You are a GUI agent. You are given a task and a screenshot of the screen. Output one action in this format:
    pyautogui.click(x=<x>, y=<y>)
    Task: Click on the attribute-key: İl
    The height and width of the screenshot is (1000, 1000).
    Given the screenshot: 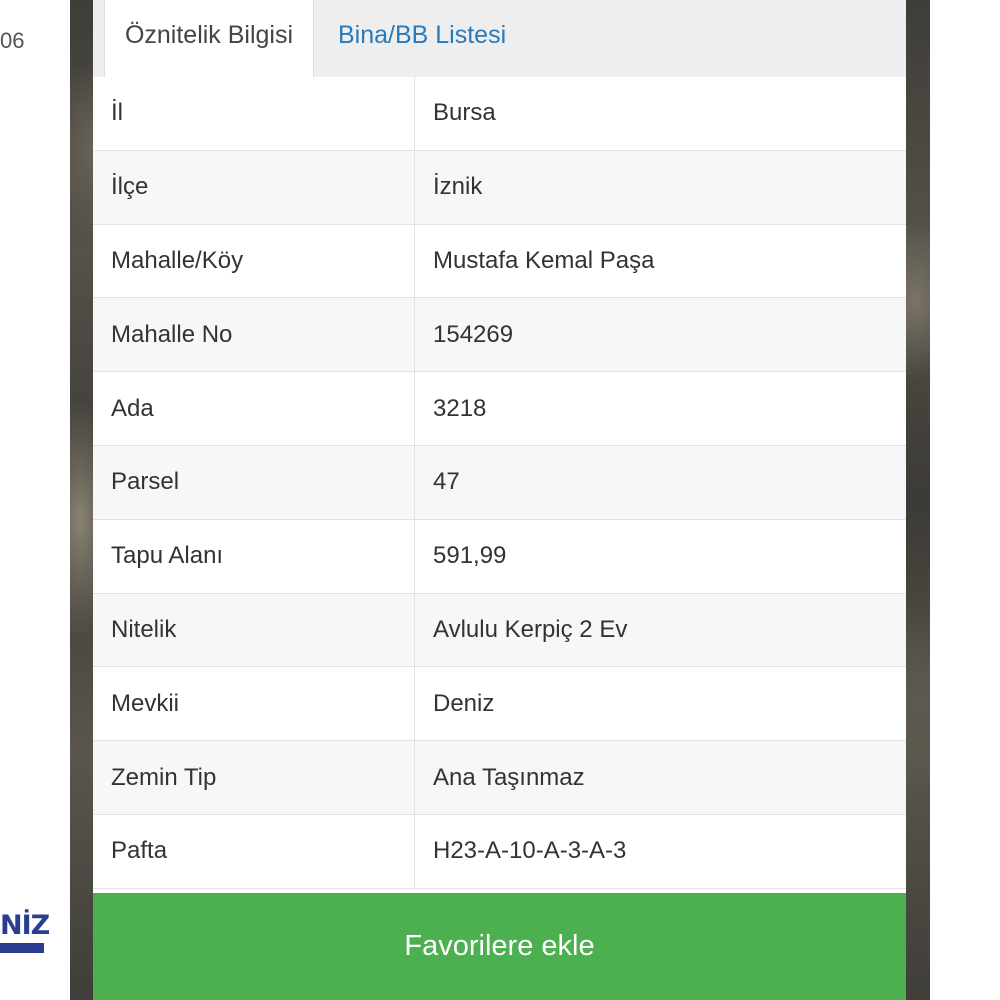 What is the action you would take?
    pyautogui.click(x=254, y=113)
    